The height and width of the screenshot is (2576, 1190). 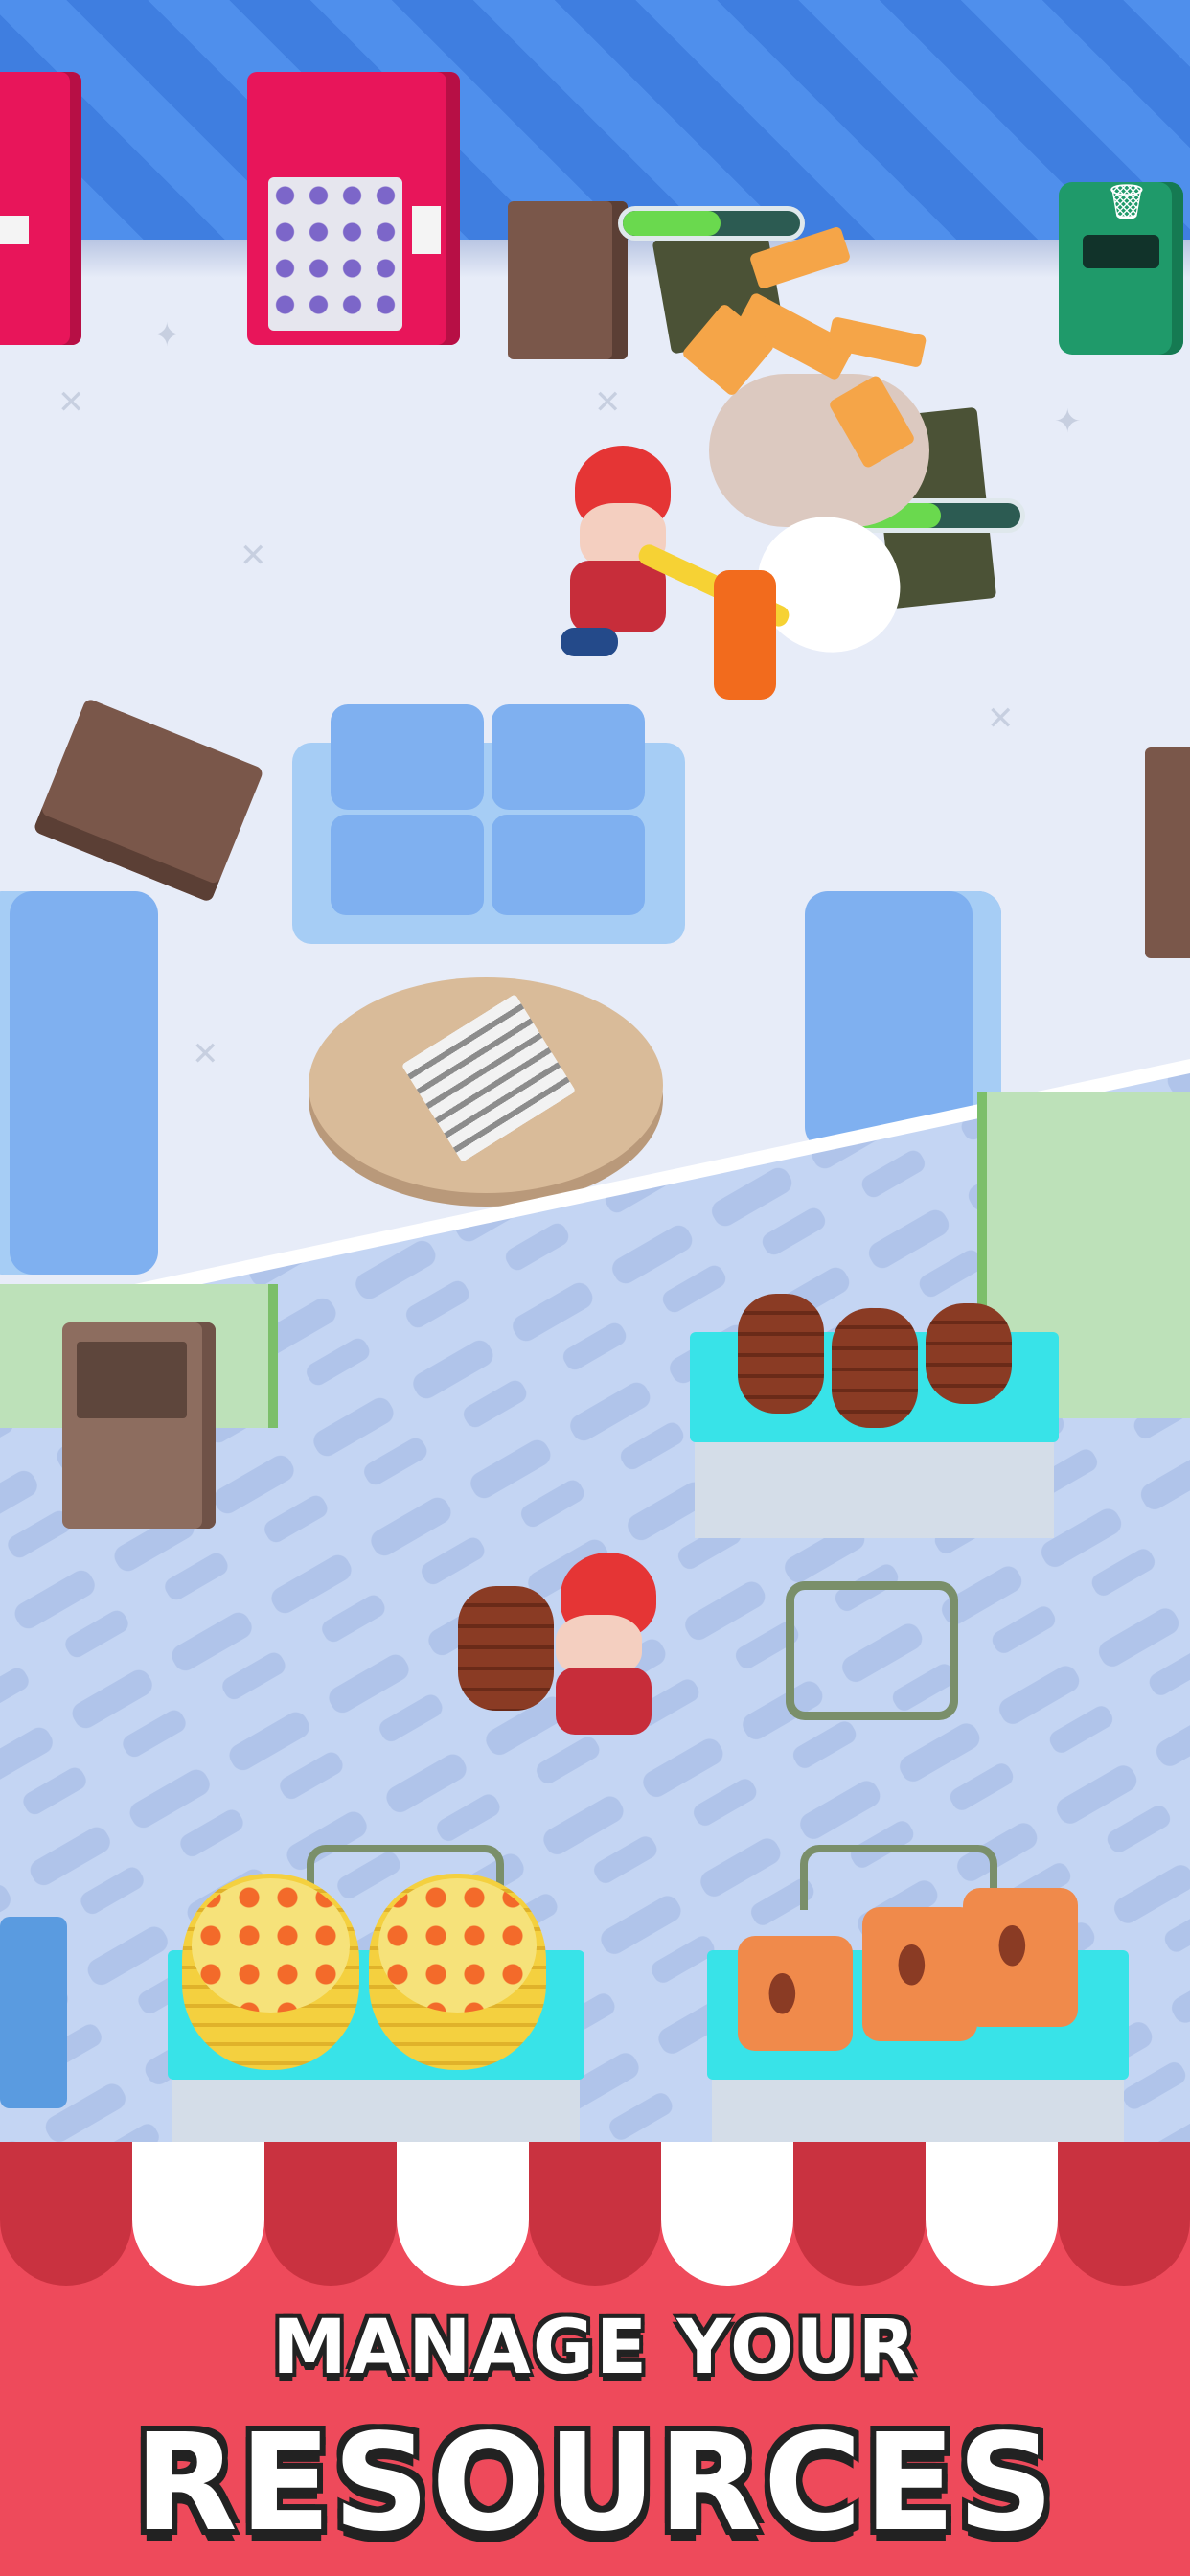 What do you see at coordinates (139, 1425) in the screenshot?
I see `storage-bin` at bounding box center [139, 1425].